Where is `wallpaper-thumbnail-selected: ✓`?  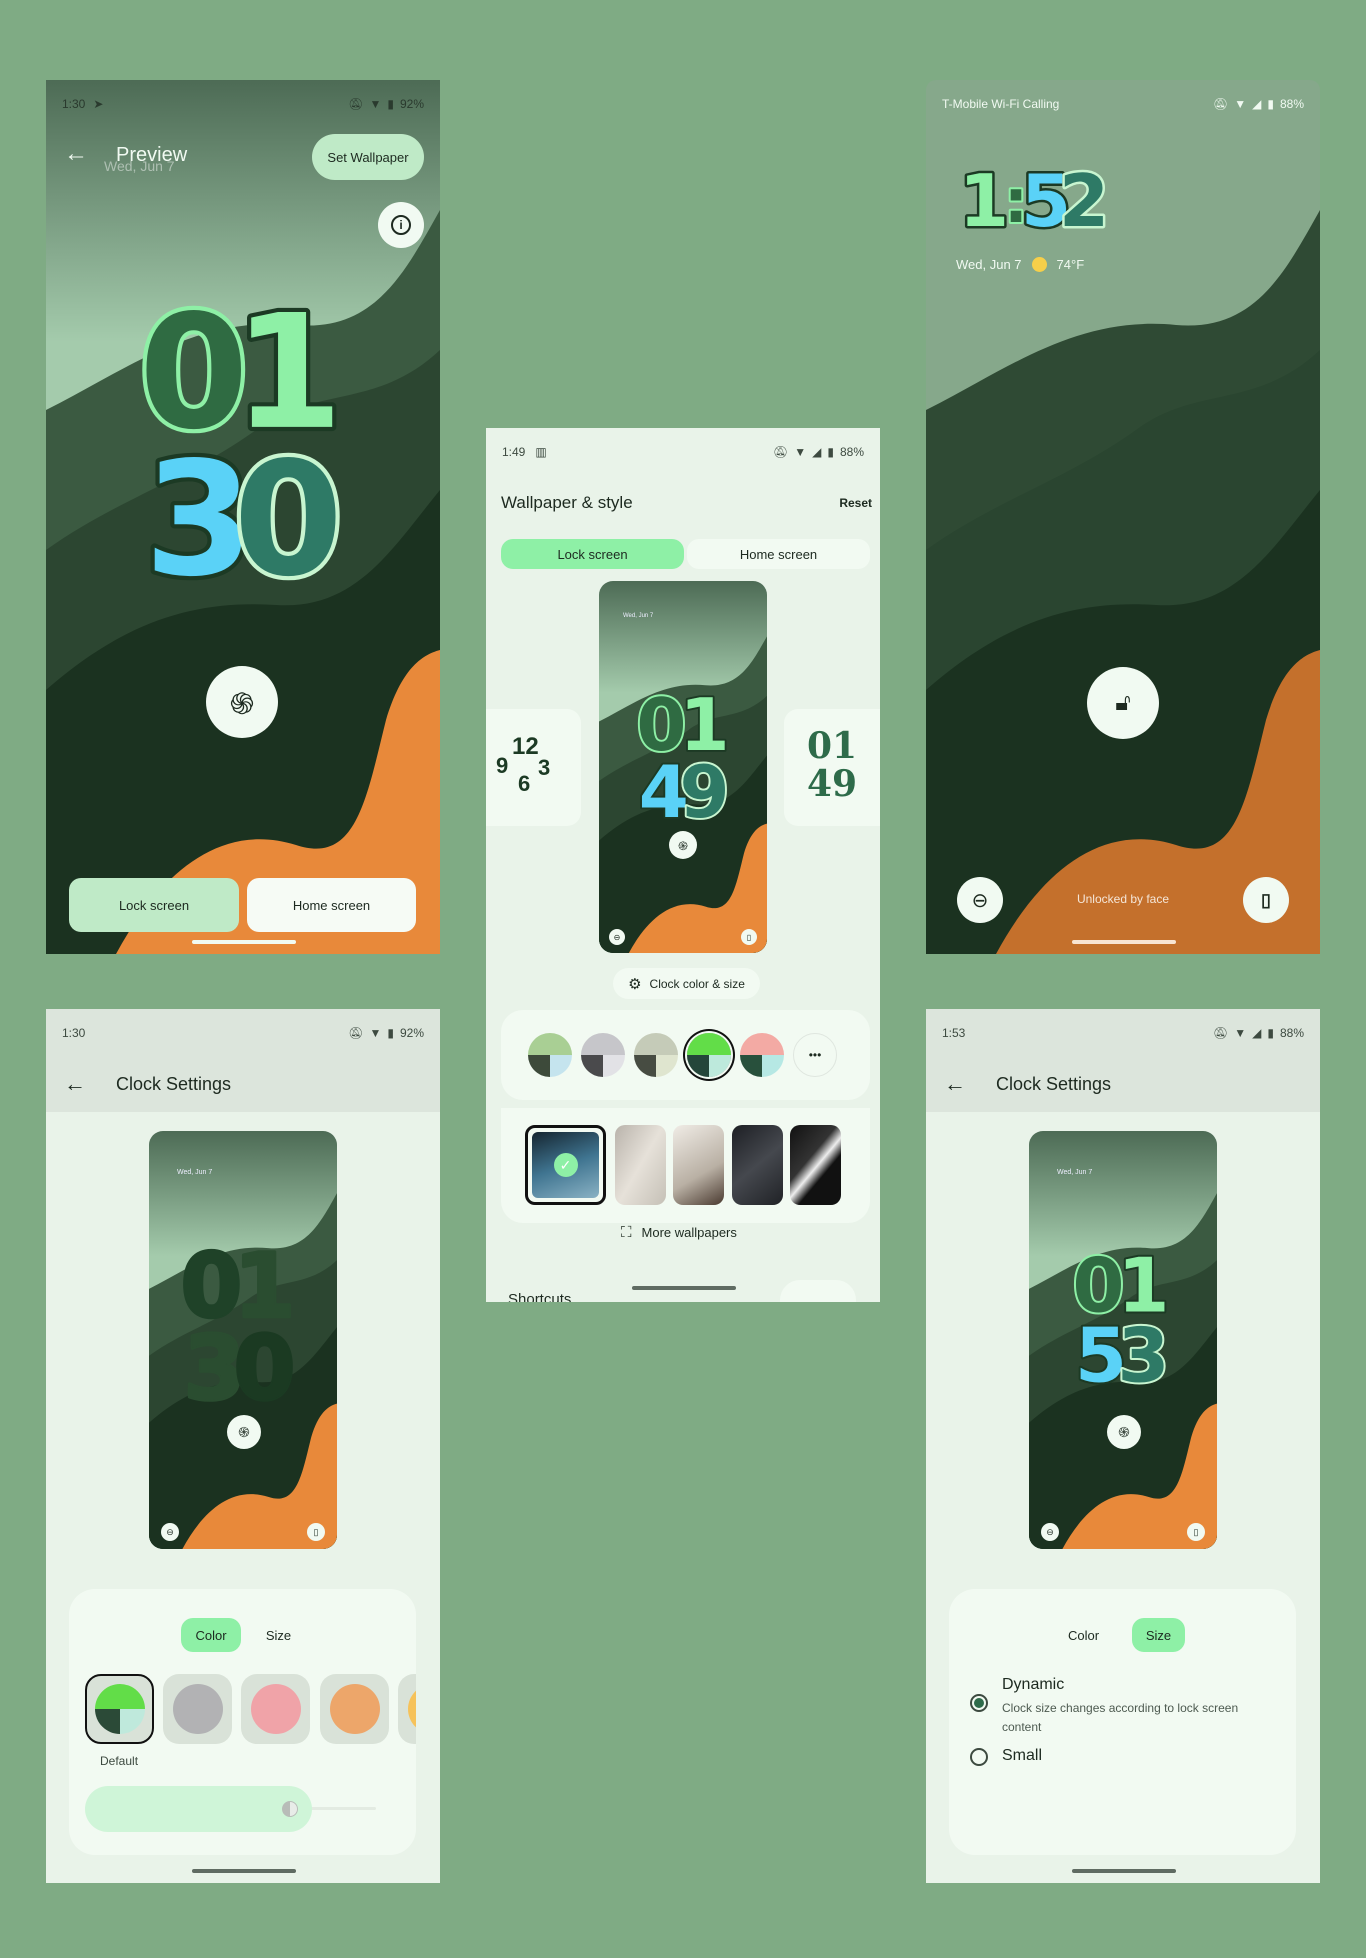 wallpaper-thumbnail-selected: ✓ is located at coordinates (565, 1165).